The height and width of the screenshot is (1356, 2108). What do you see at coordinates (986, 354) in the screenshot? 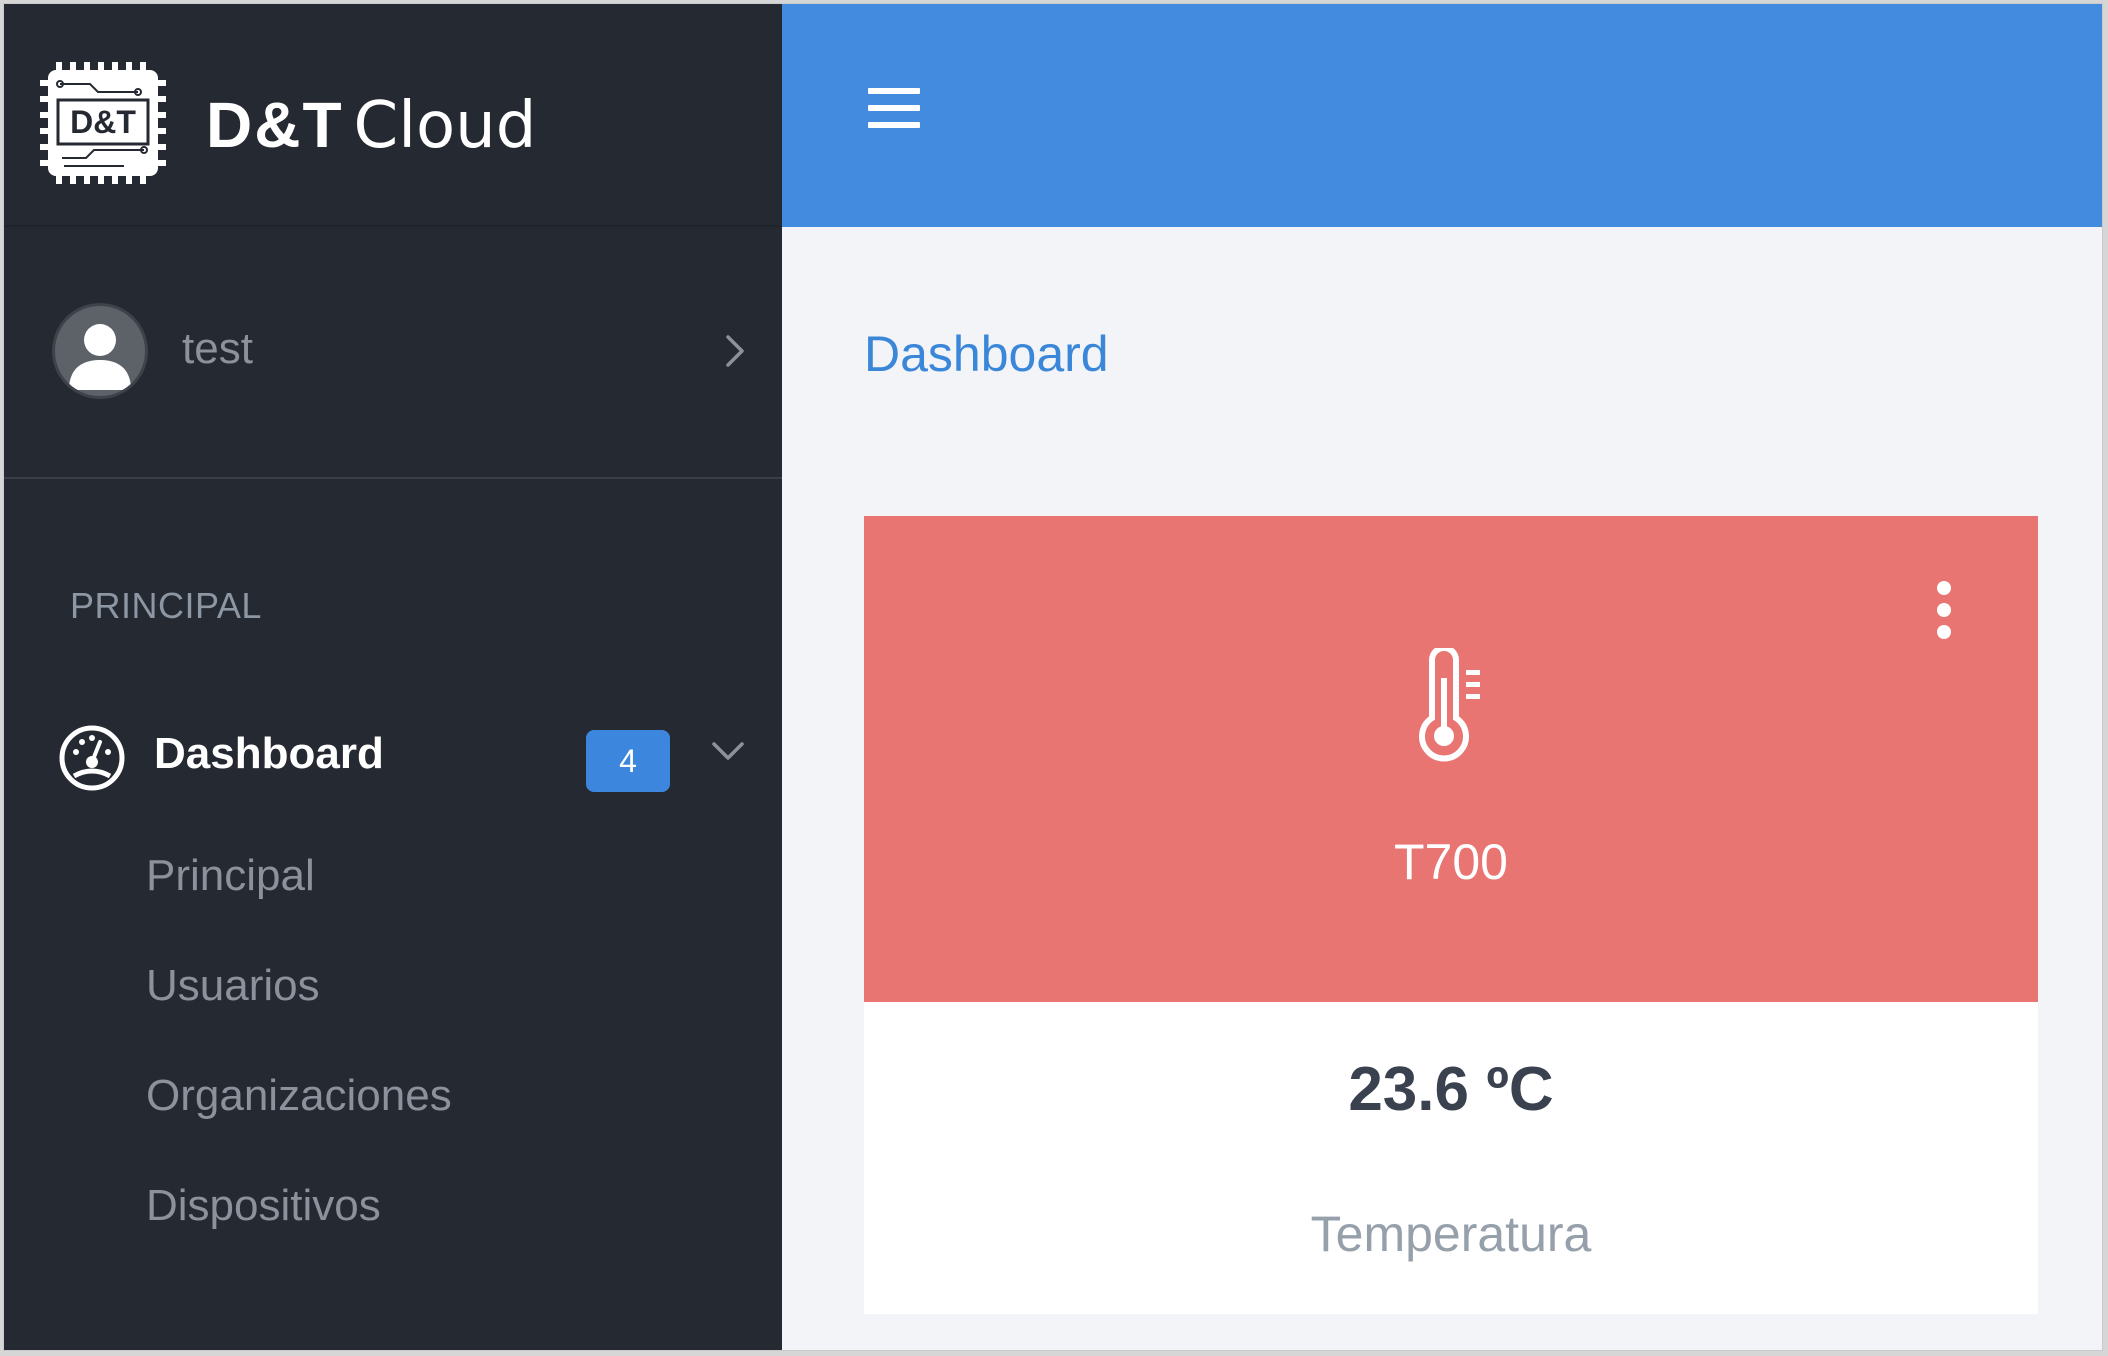
I see `page-title: Dashboard` at bounding box center [986, 354].